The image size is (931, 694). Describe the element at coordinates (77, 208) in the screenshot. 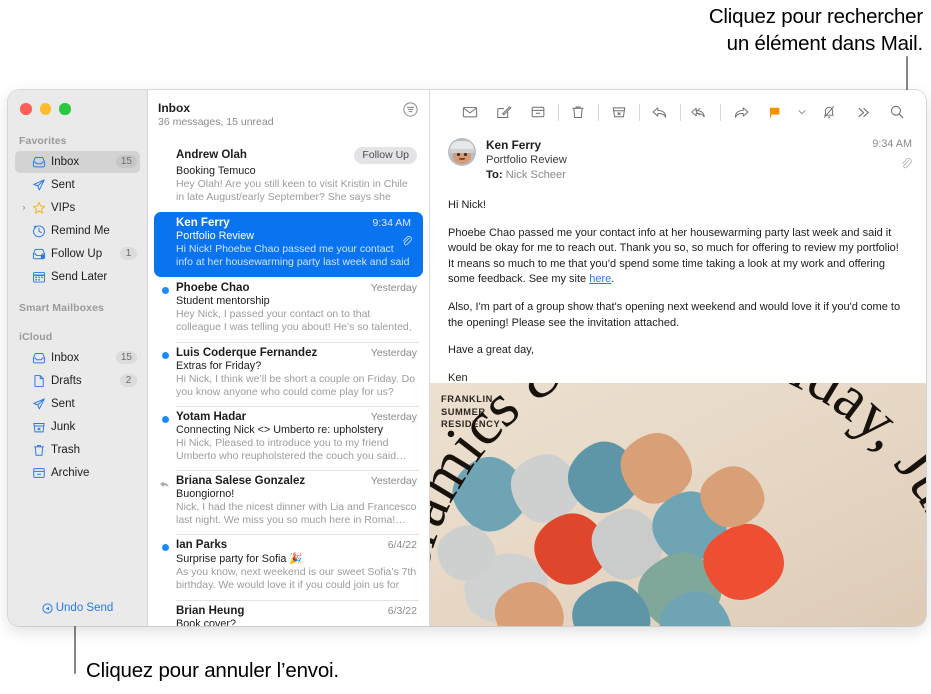

I see `sidebar-item-vips: › VIPs` at that location.